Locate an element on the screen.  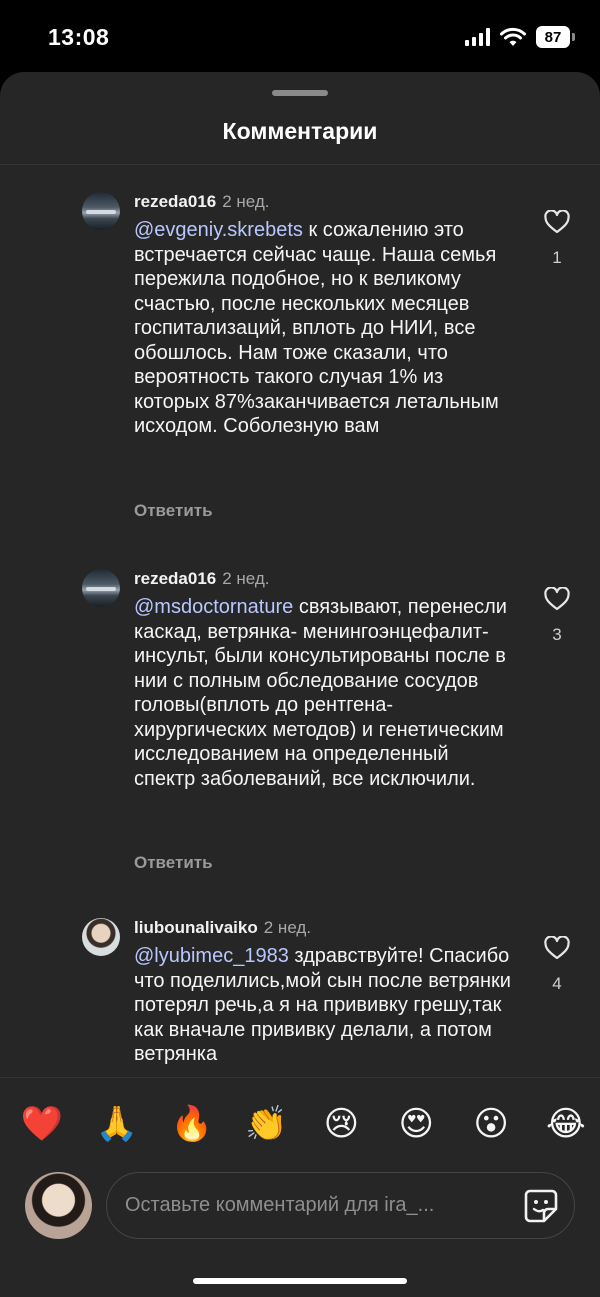
sheet-grabber is located at coordinates (300, 93).